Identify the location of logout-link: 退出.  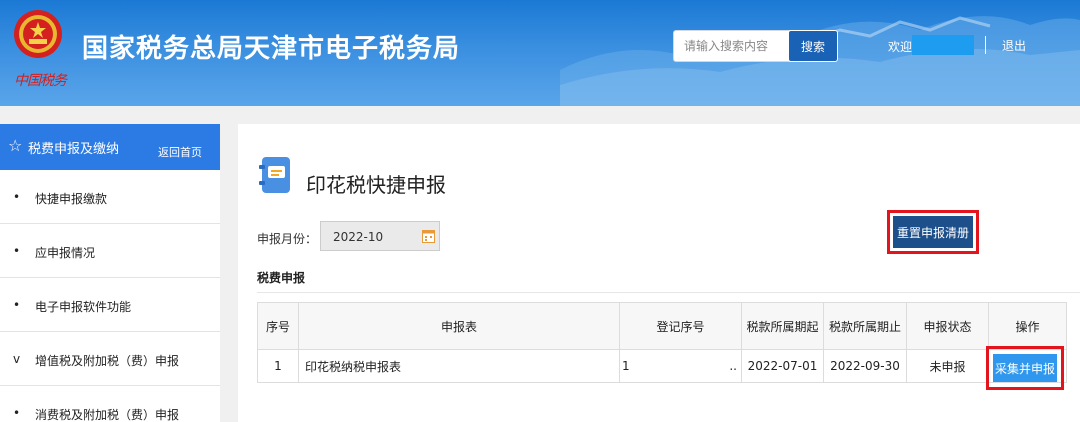
(1014, 45).